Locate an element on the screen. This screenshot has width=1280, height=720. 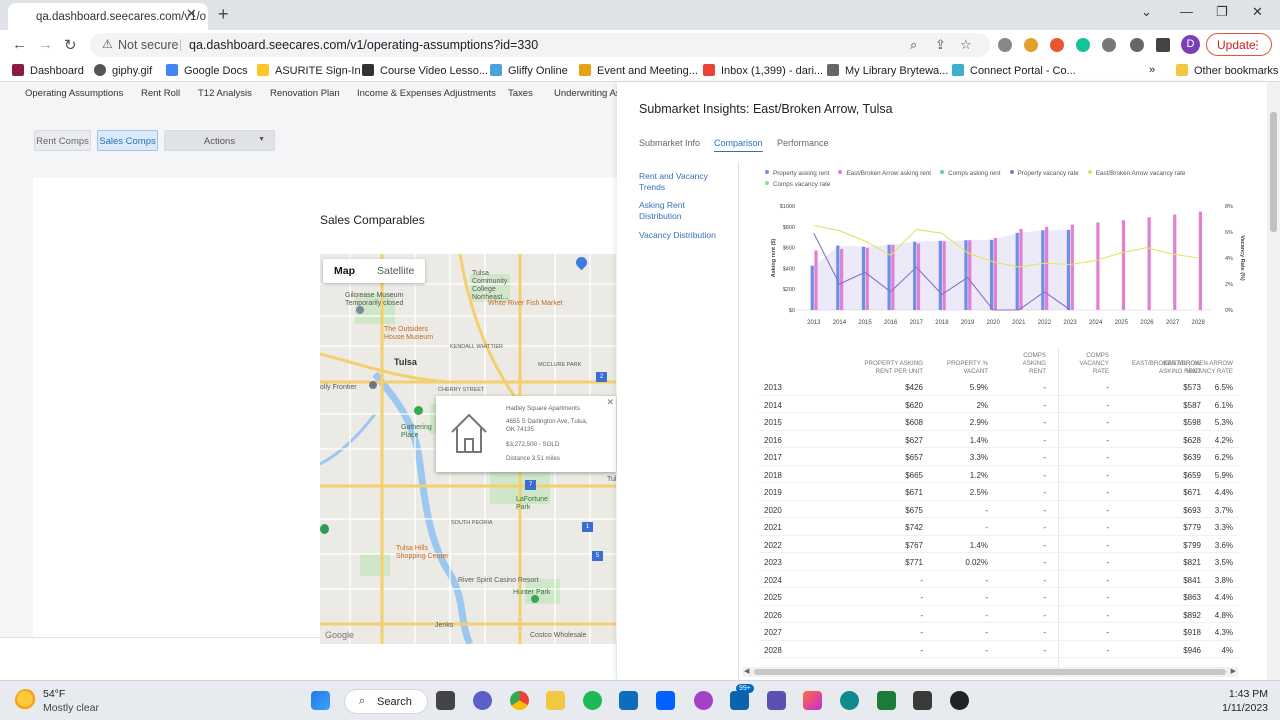
landmark-pin-icon is located at coordinates (373, 385).